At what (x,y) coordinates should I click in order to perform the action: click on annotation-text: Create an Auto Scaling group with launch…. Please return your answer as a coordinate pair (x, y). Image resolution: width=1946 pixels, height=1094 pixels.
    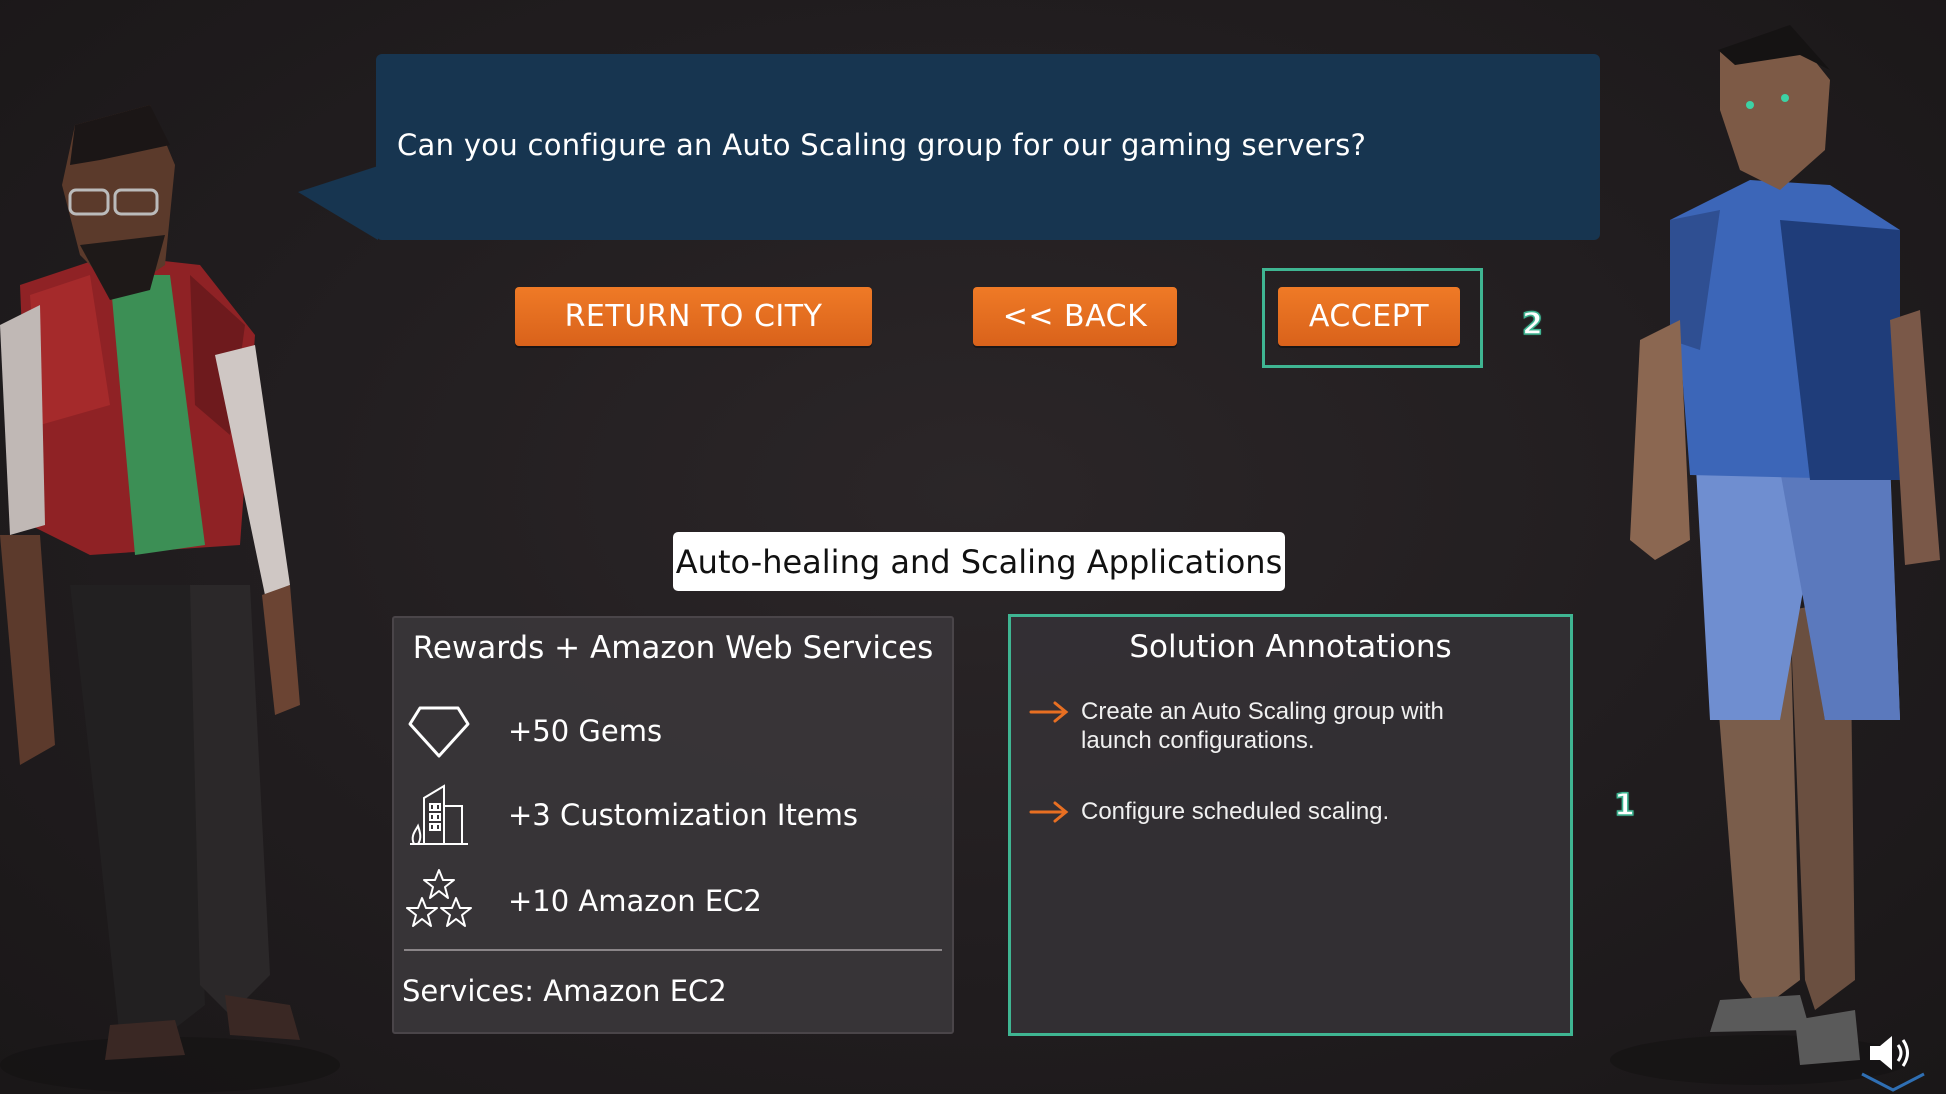
    Looking at the image, I should click on (1262, 726).